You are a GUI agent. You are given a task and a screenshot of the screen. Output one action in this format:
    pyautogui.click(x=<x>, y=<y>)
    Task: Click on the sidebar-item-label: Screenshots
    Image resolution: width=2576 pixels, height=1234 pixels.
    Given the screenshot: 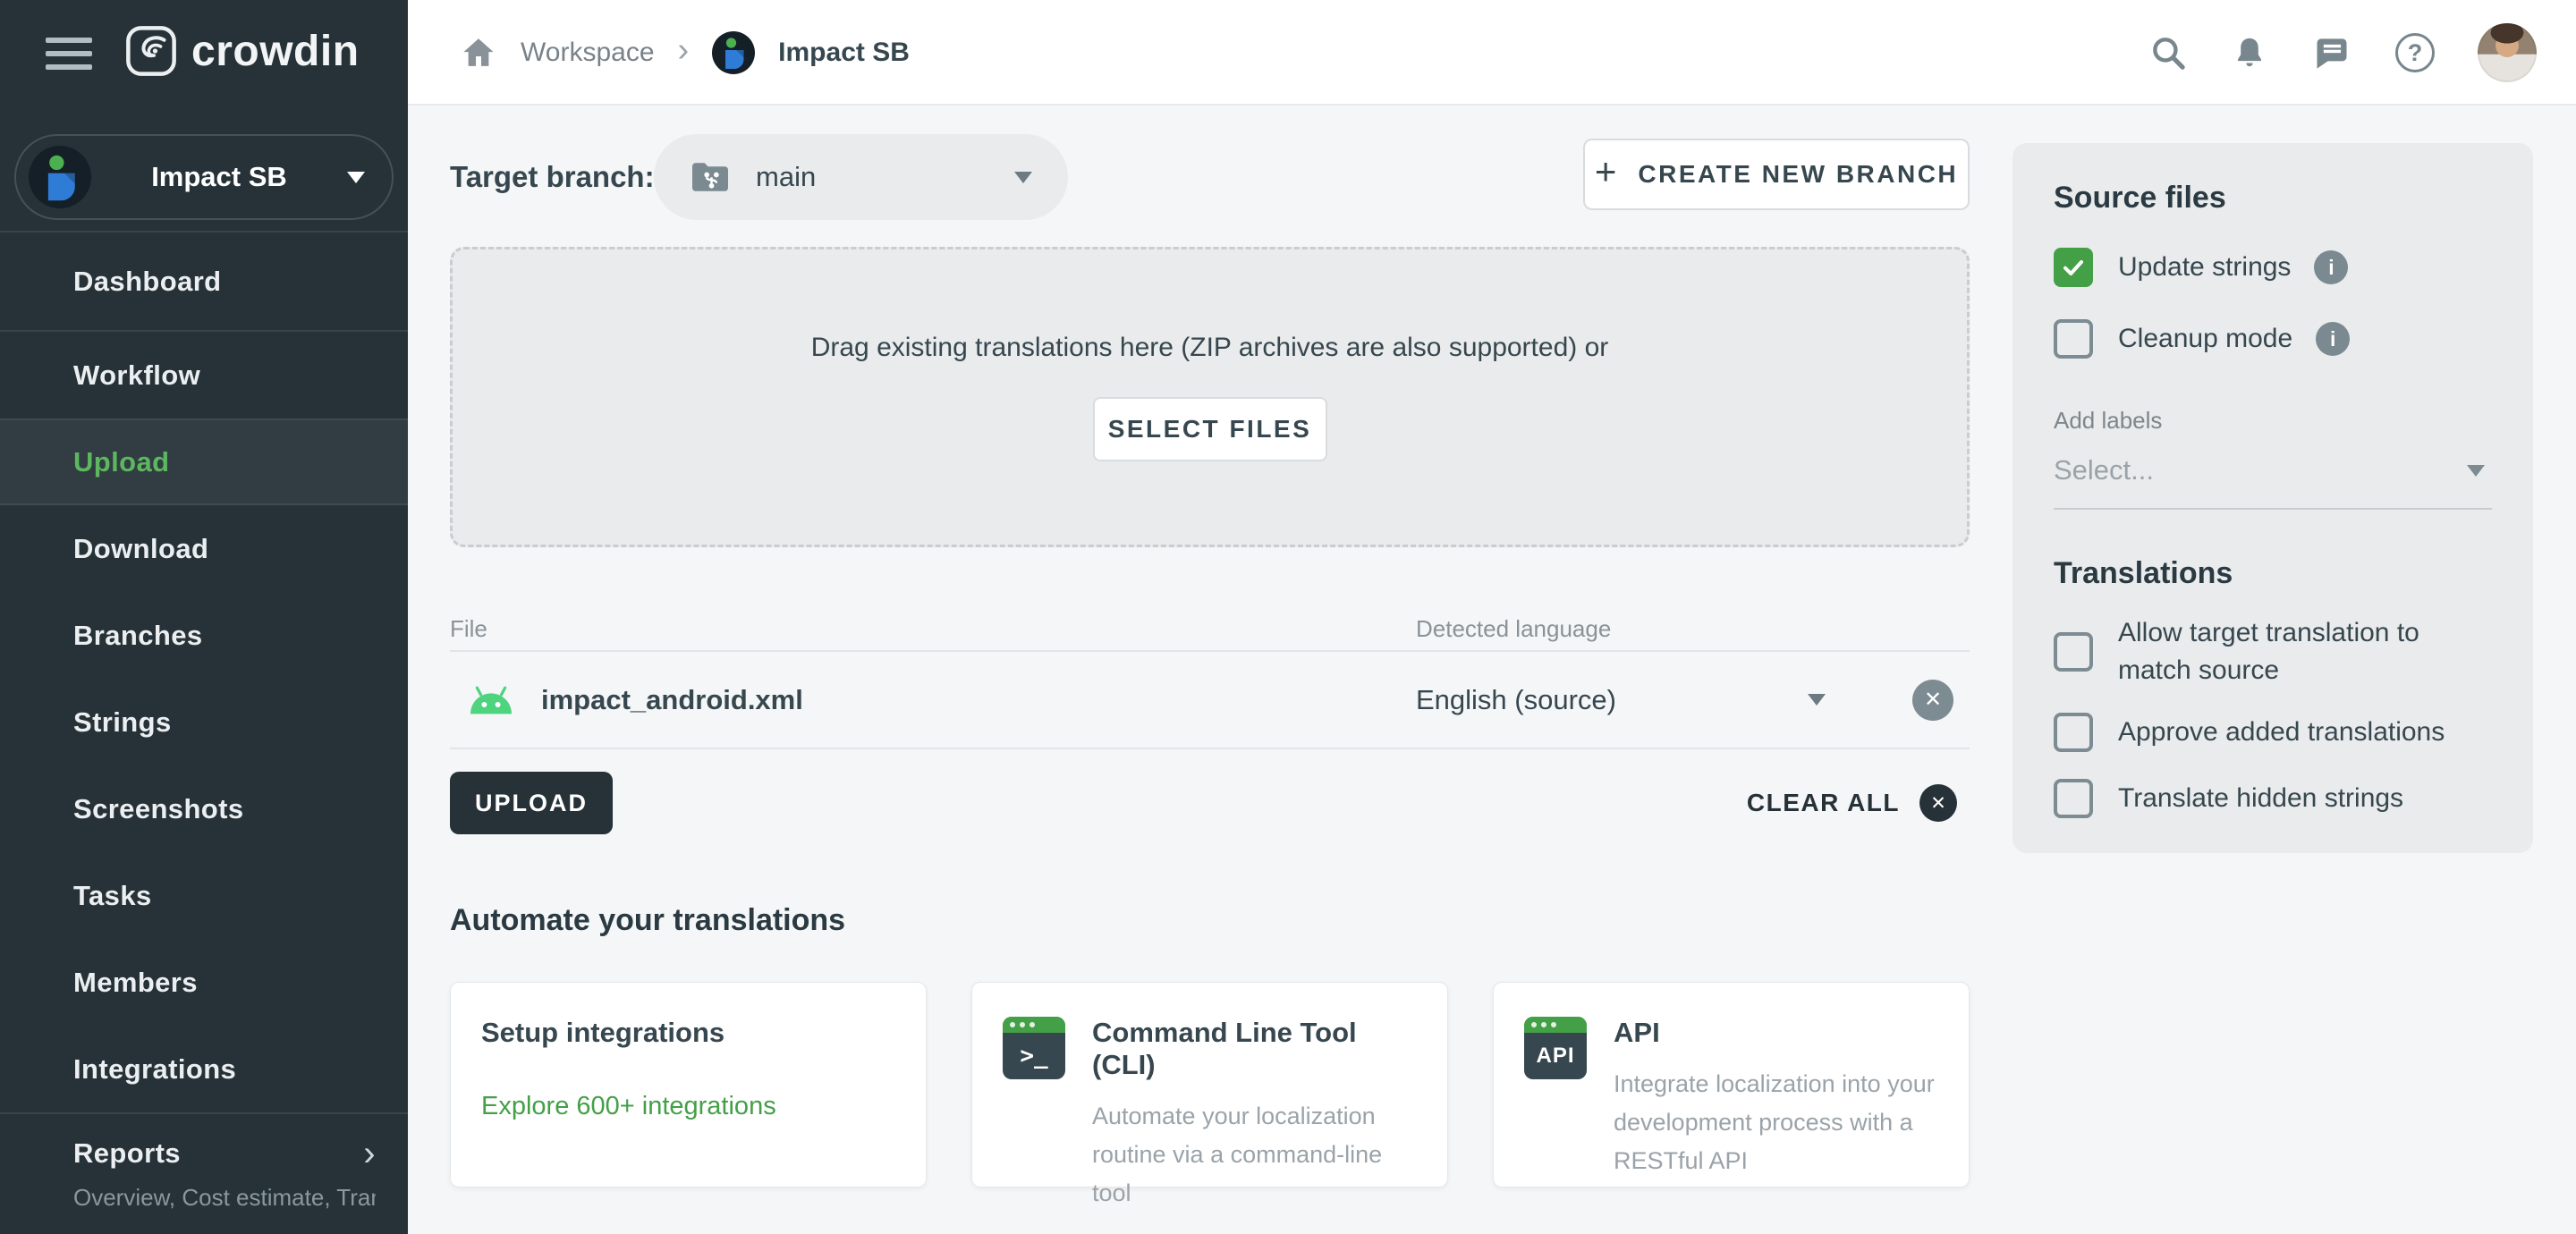 What is the action you would take?
    pyautogui.click(x=158, y=808)
    